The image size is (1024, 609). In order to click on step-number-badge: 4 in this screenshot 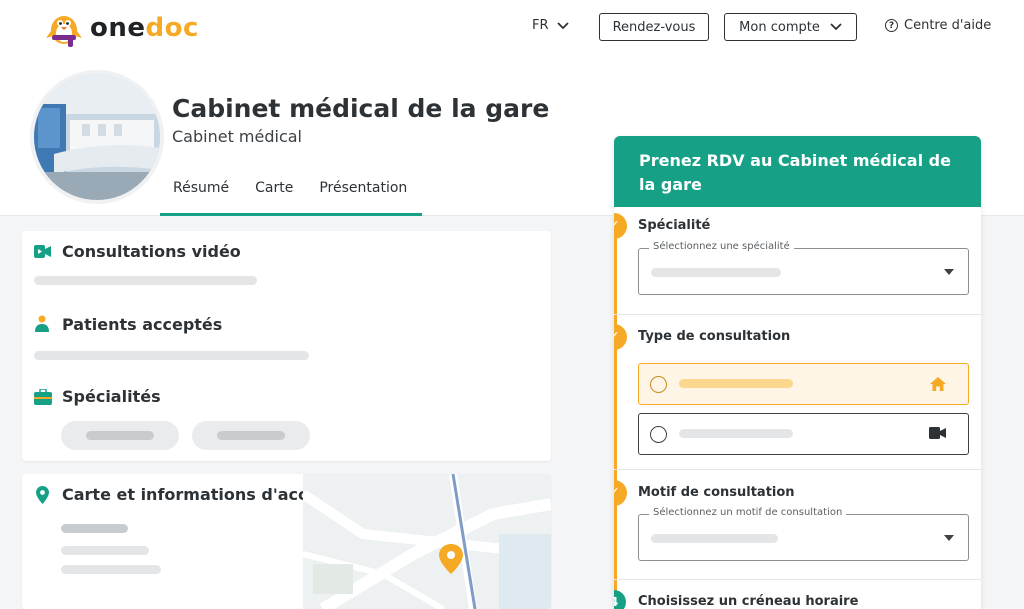, I will do `click(620, 599)`.